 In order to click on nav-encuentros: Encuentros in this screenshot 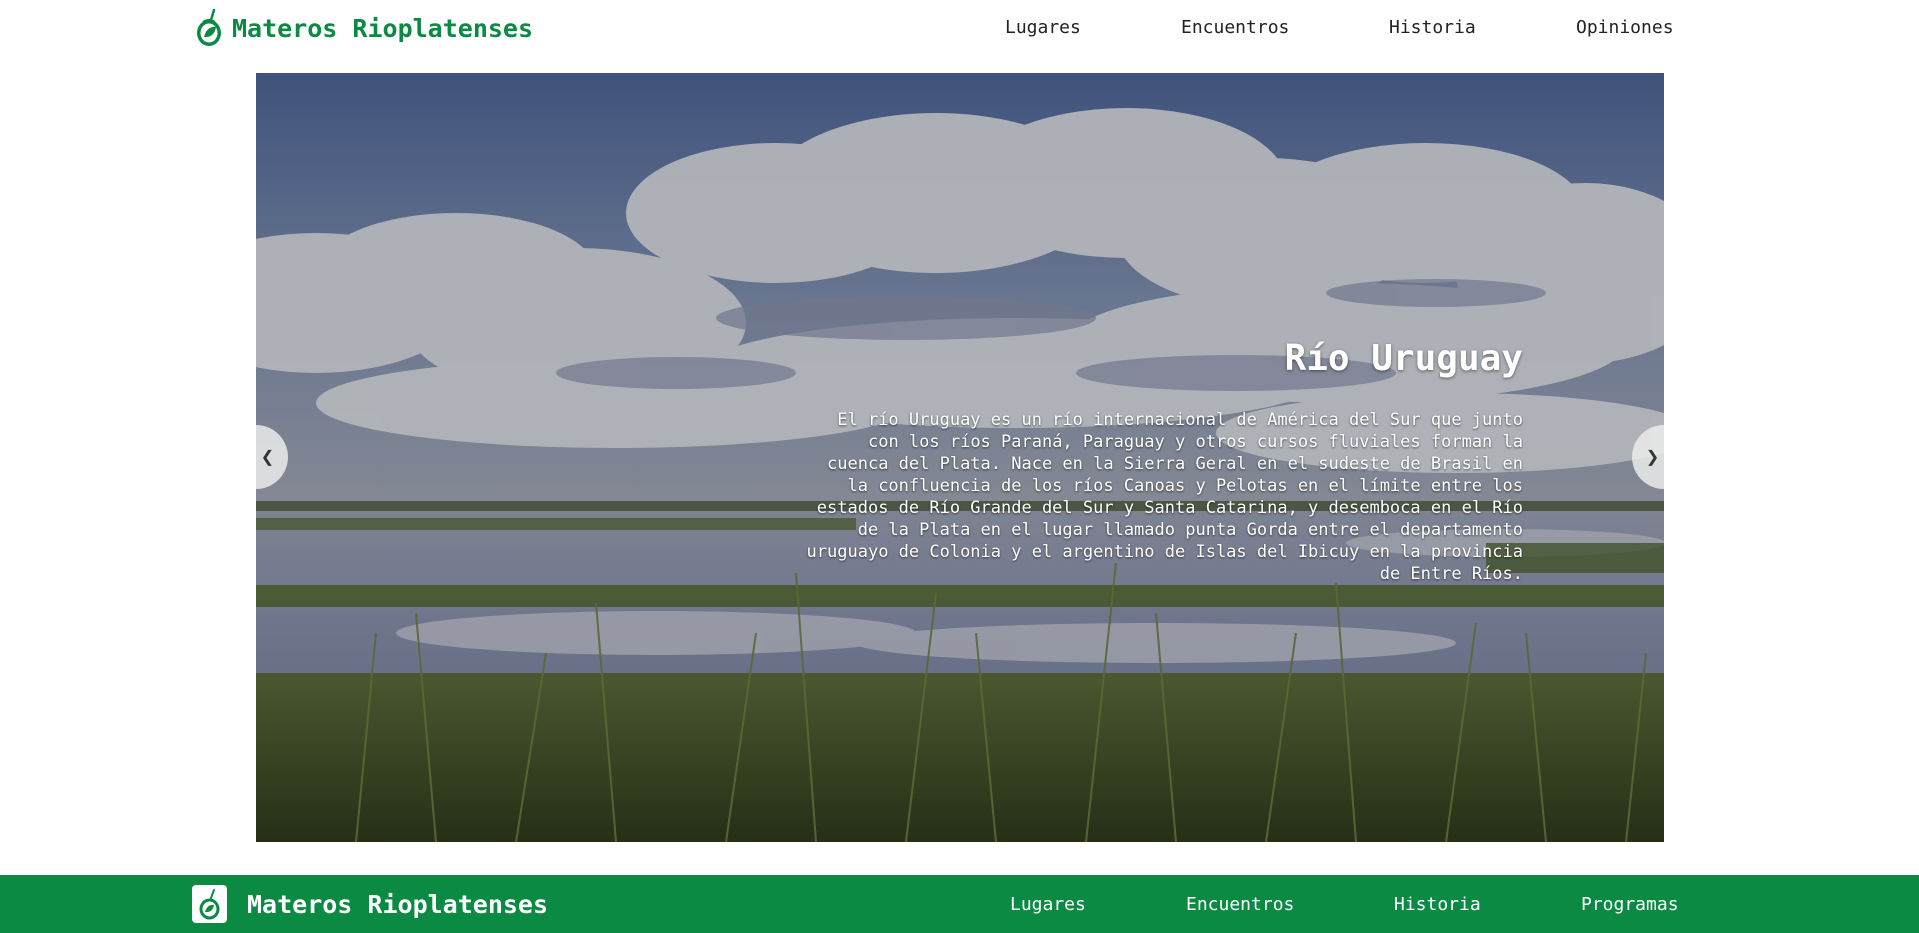, I will do `click(1235, 28)`.